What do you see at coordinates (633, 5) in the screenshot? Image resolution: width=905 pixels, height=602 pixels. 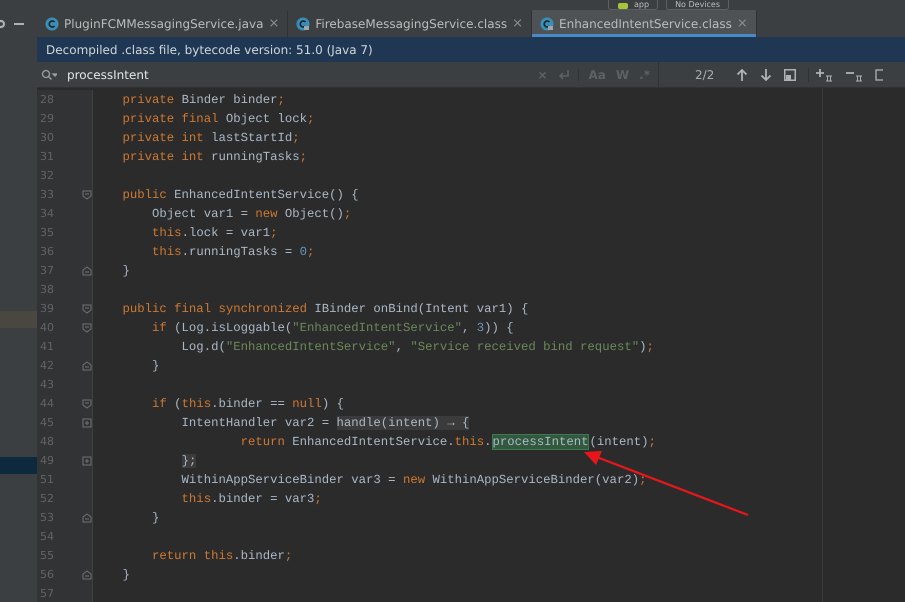 I see `run-configuration-dropdown: app` at bounding box center [633, 5].